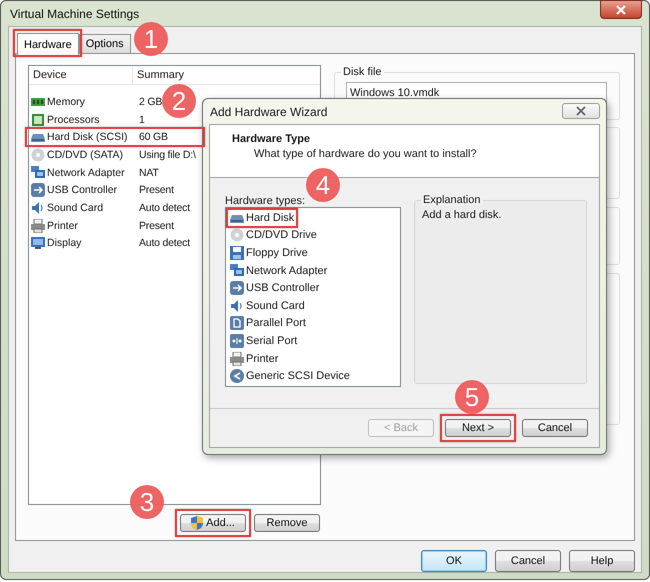 This screenshot has width=650, height=582. I want to click on hardware-type-item: Floppy Drive, so click(277, 252).